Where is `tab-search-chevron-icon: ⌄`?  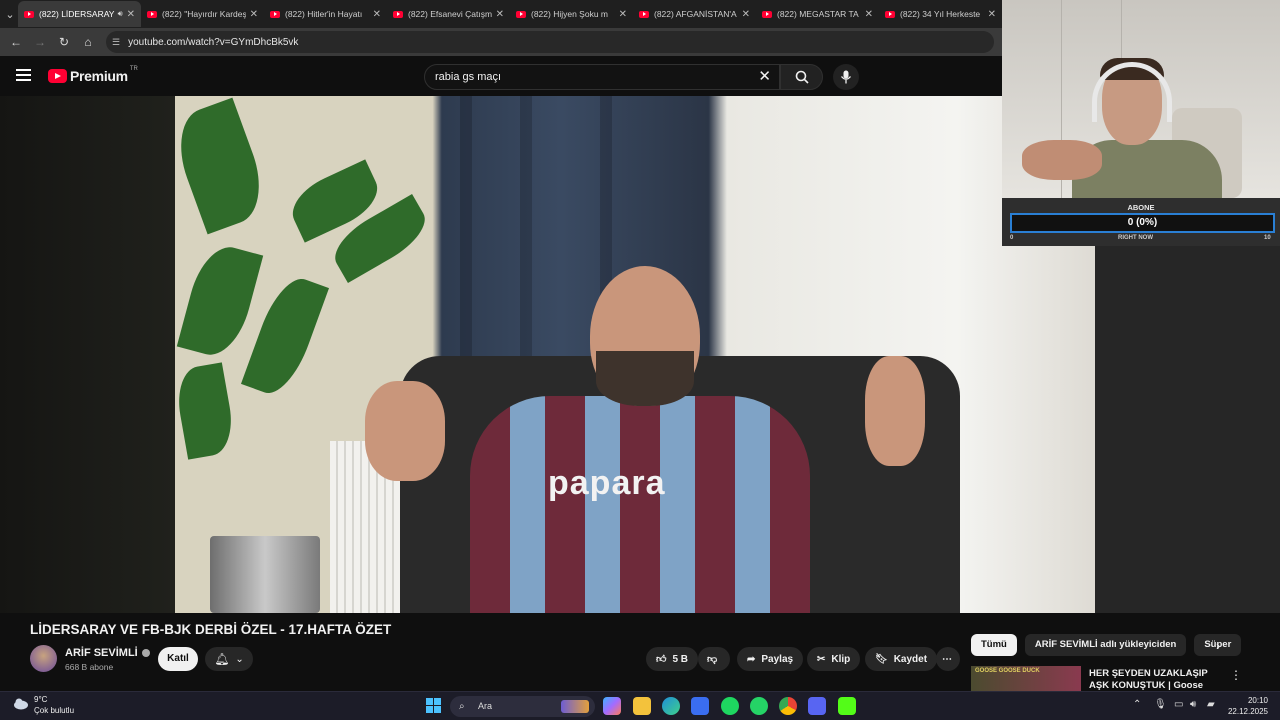 tab-search-chevron-icon: ⌄ is located at coordinates (10, 14).